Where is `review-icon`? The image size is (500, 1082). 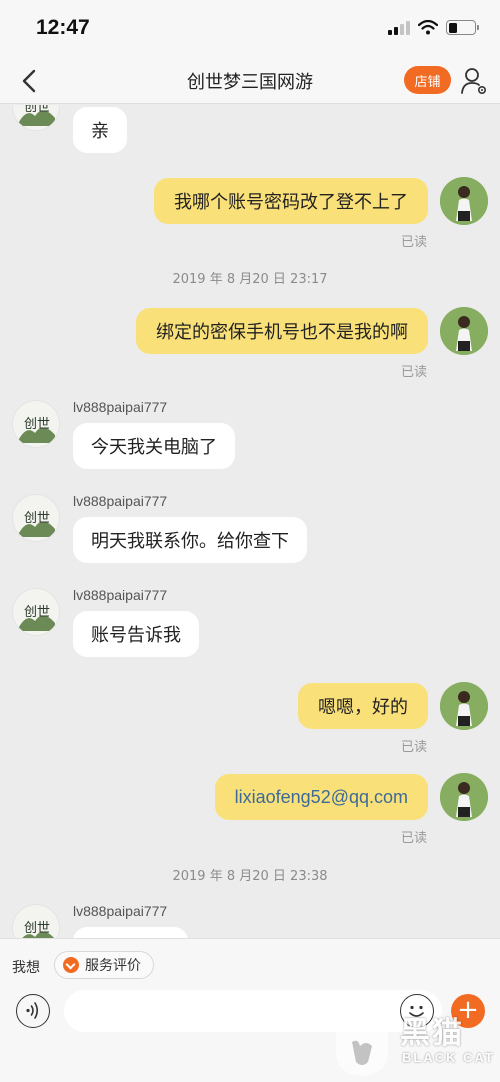 review-icon is located at coordinates (71, 965).